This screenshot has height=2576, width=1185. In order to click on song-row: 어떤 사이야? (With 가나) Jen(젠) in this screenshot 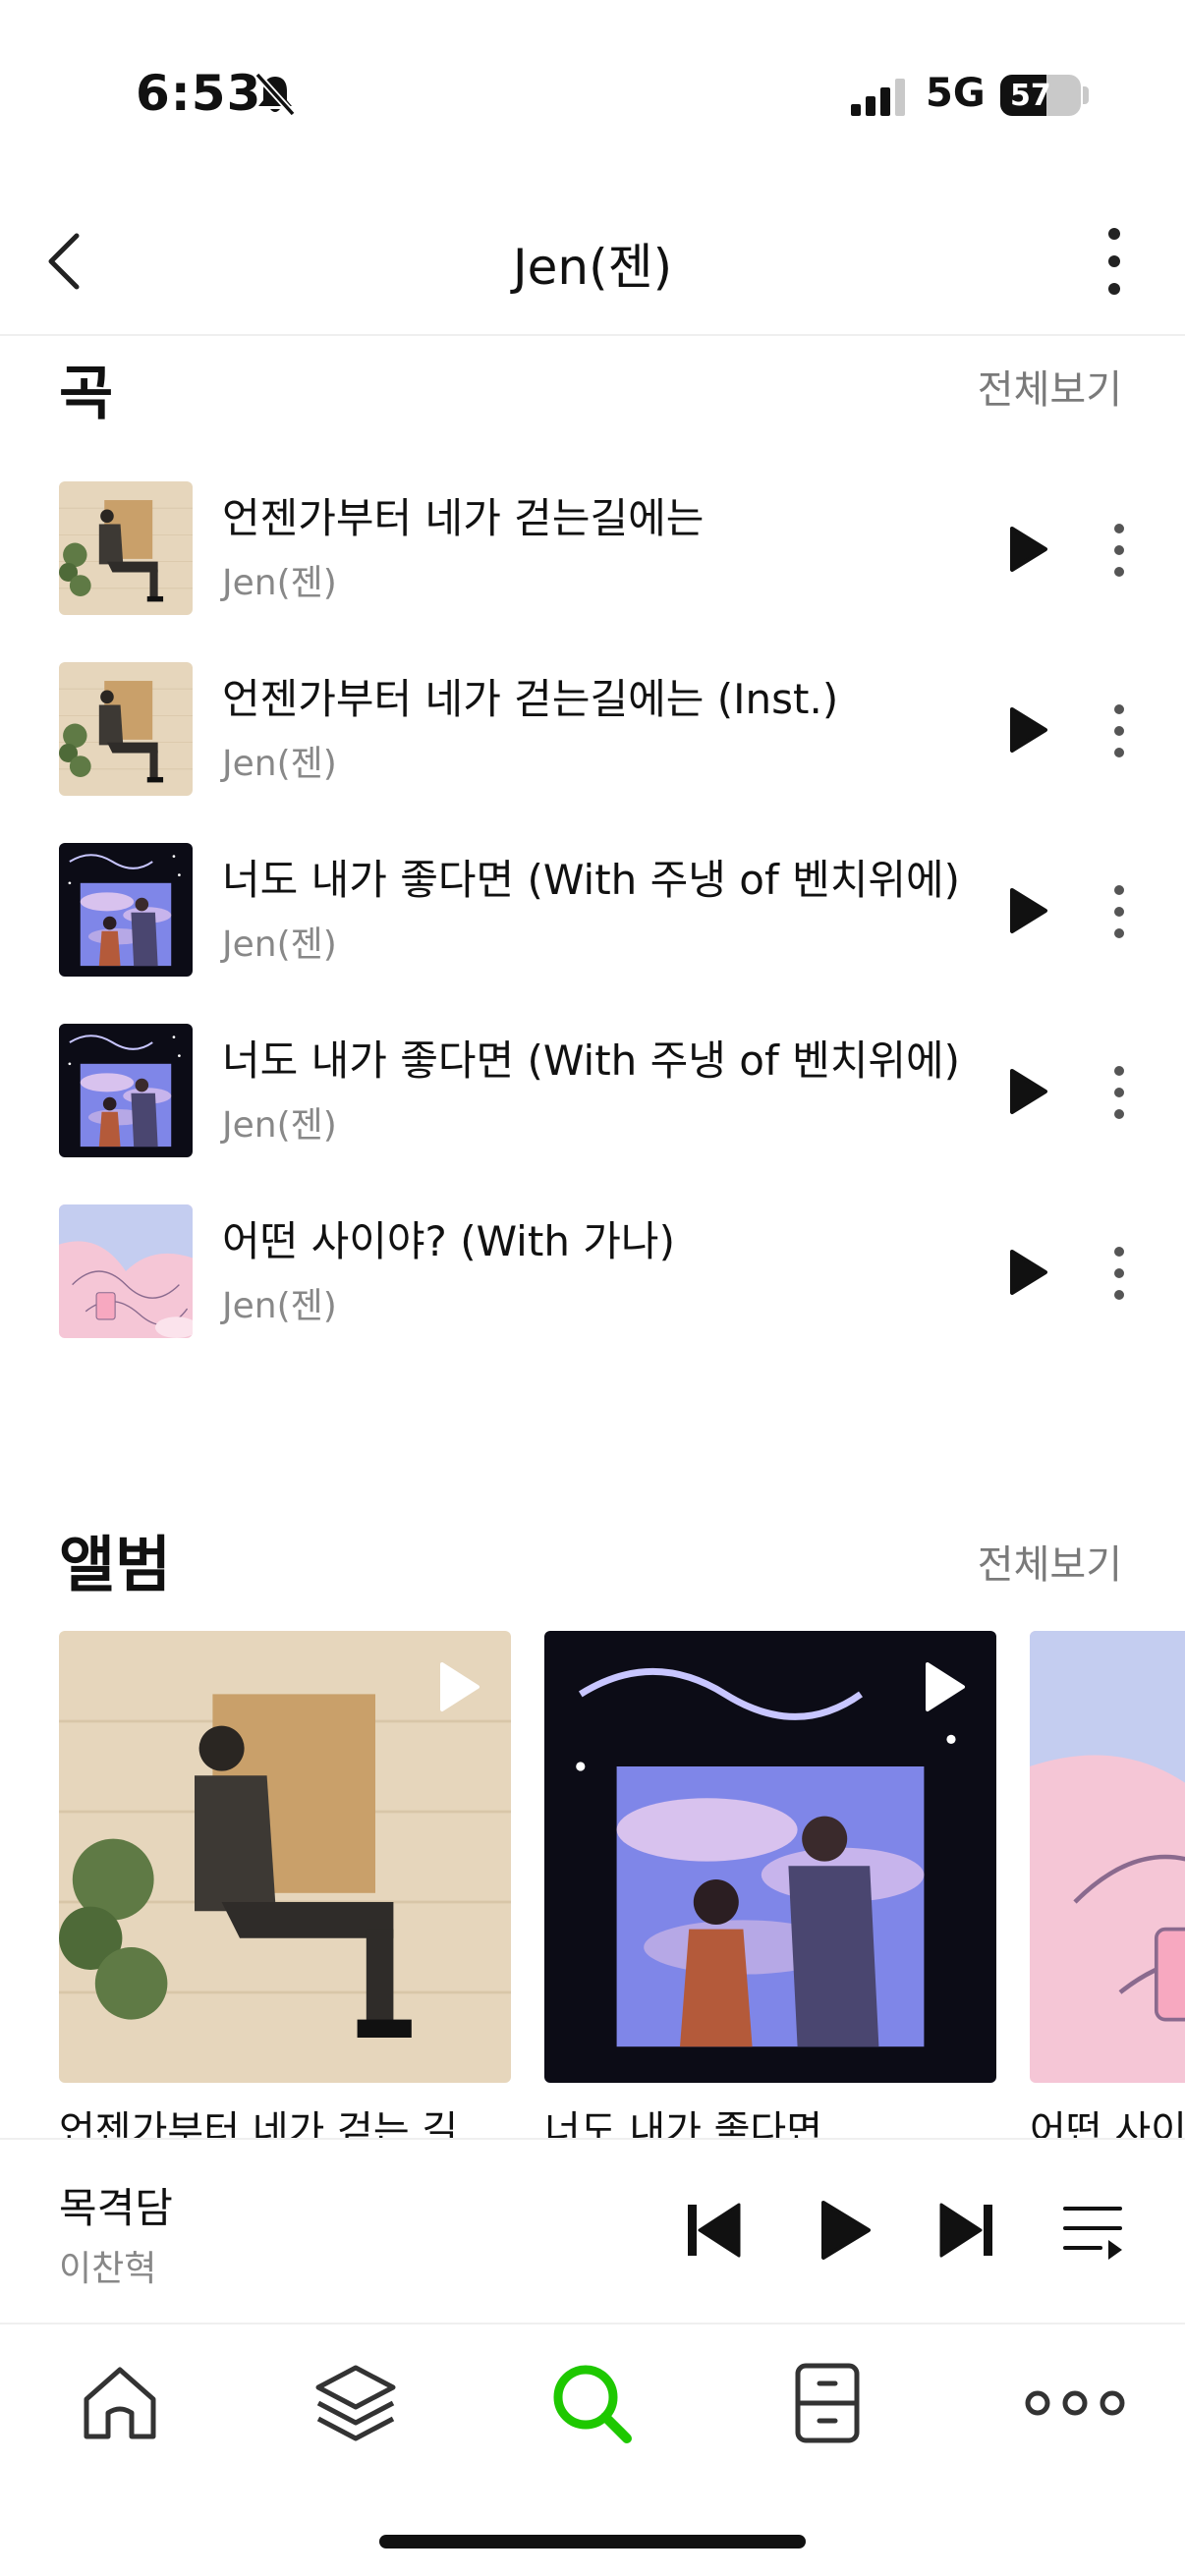, I will do `click(592, 1294)`.